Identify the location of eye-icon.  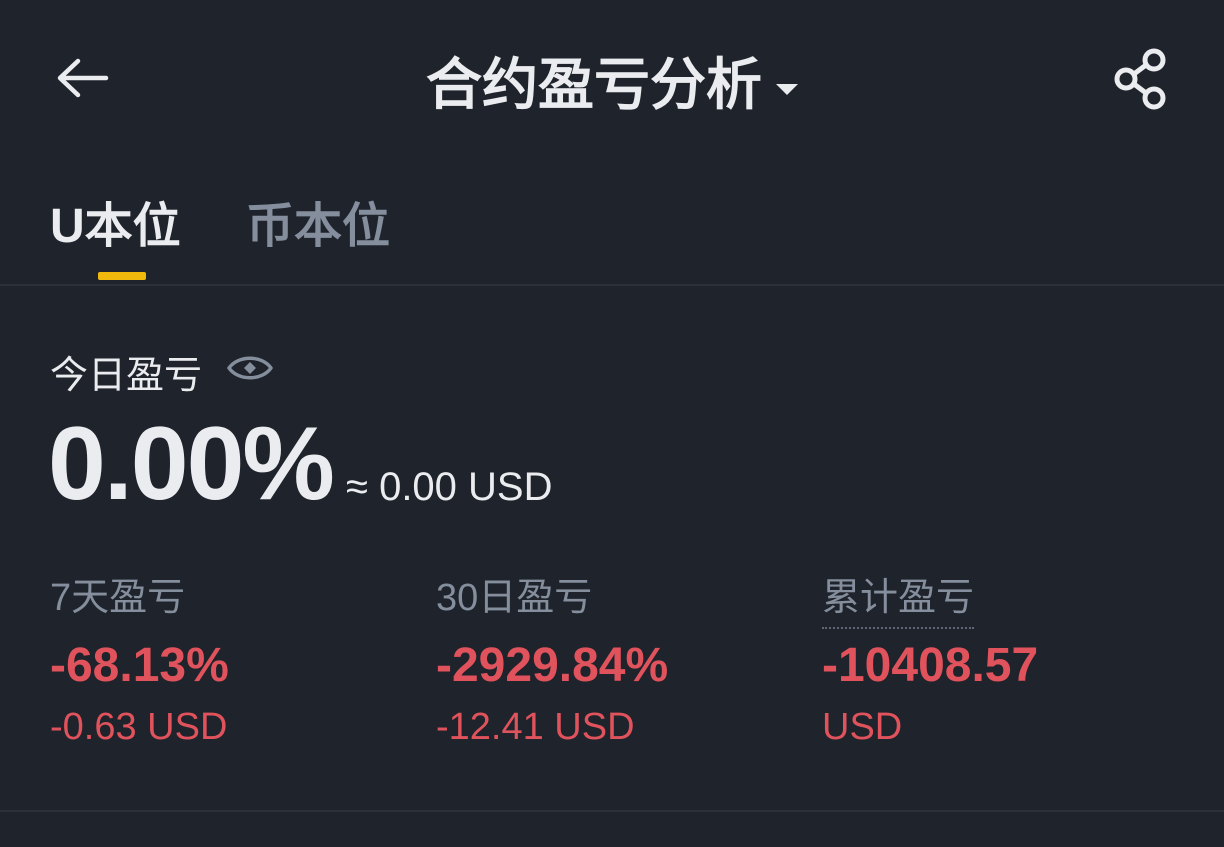
(250, 368).